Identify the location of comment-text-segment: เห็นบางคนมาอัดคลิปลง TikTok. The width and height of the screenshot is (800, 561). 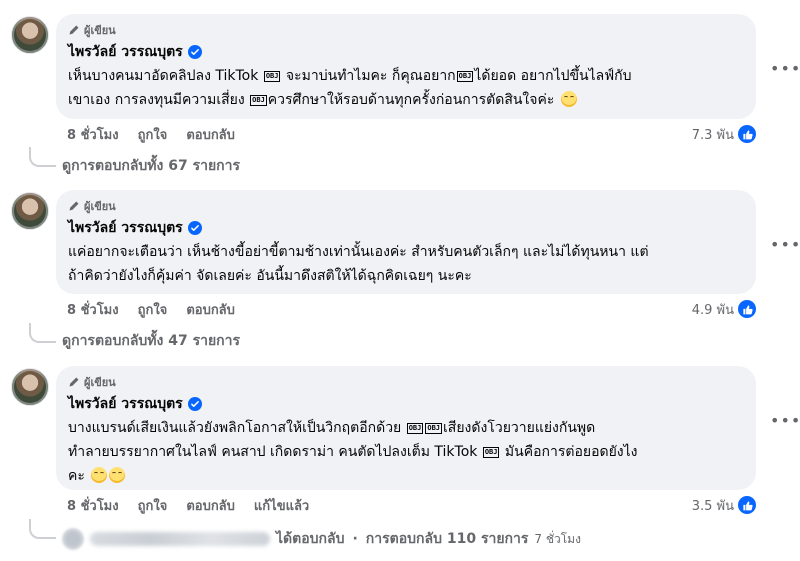
(165, 76).